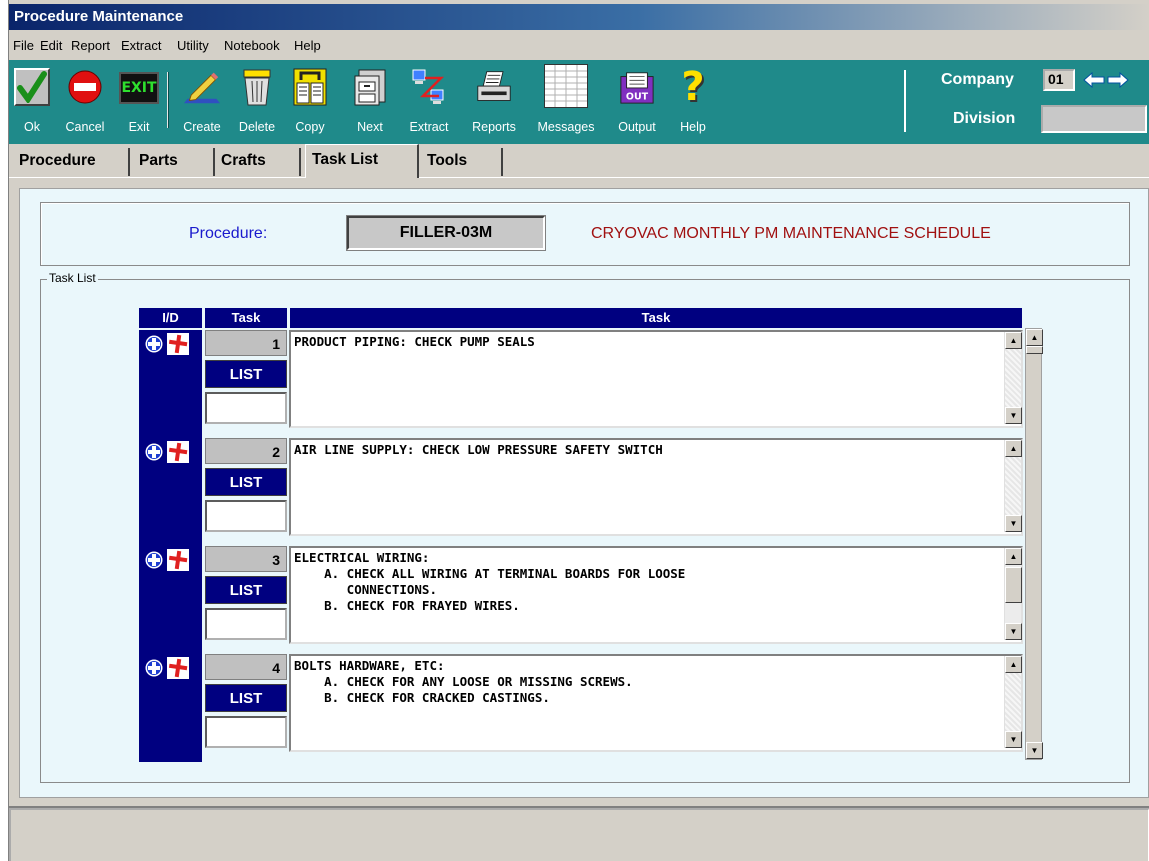 The image size is (1149, 861). What do you see at coordinates (139, 102) in the screenshot?
I see `exit-button: EXIT Exit` at bounding box center [139, 102].